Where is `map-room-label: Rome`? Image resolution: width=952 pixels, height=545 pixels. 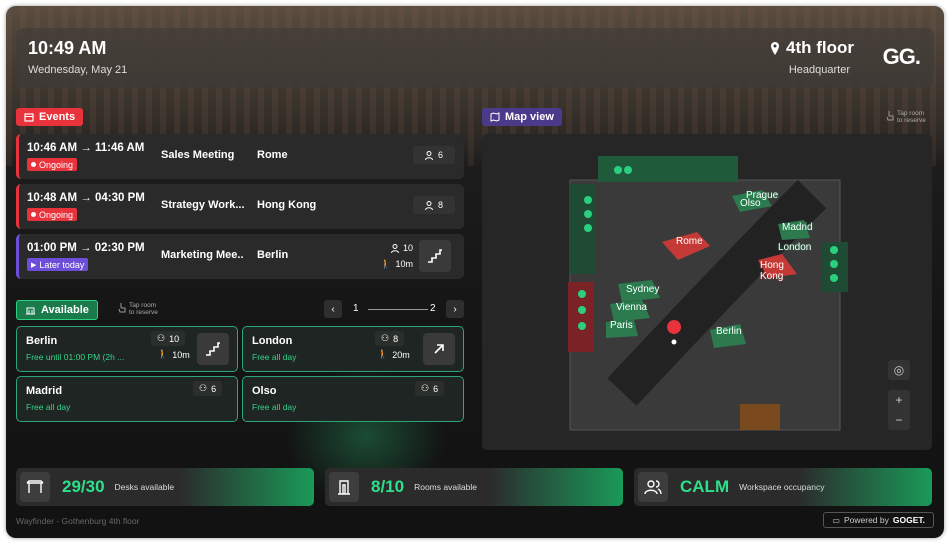
map-room-label: Rome is located at coordinates (689, 241).